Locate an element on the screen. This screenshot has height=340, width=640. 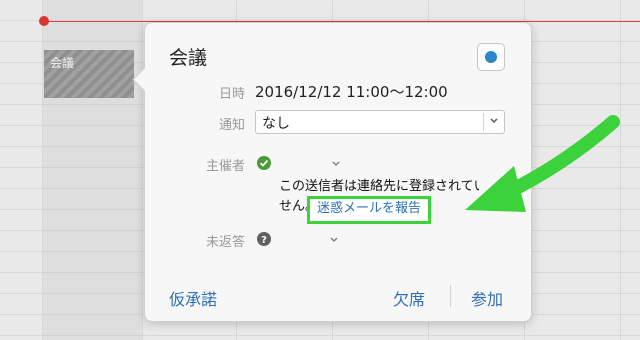
alert-select: なし is located at coordinates (380, 122).